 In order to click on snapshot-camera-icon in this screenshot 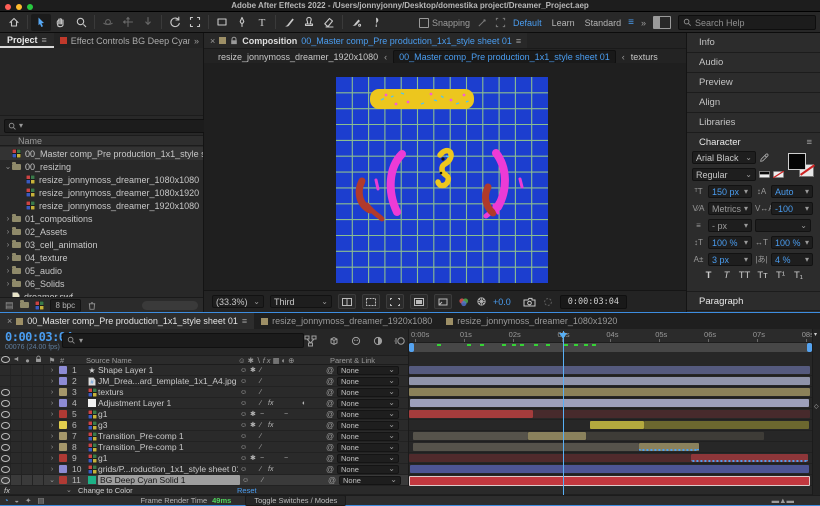, I will do `click(529, 302)`.